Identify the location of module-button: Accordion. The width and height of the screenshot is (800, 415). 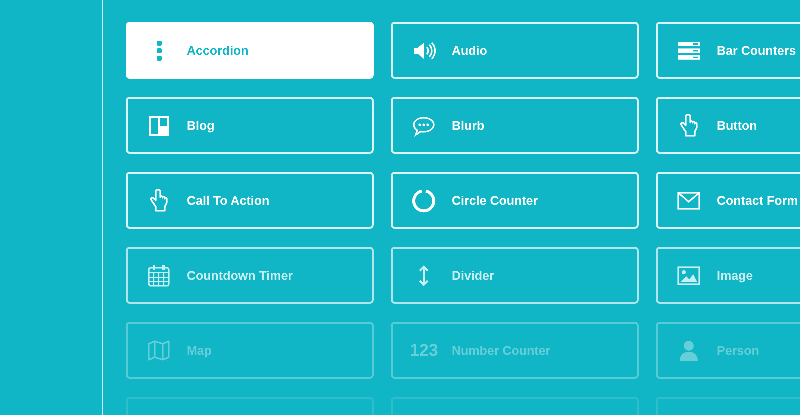
(250, 50).